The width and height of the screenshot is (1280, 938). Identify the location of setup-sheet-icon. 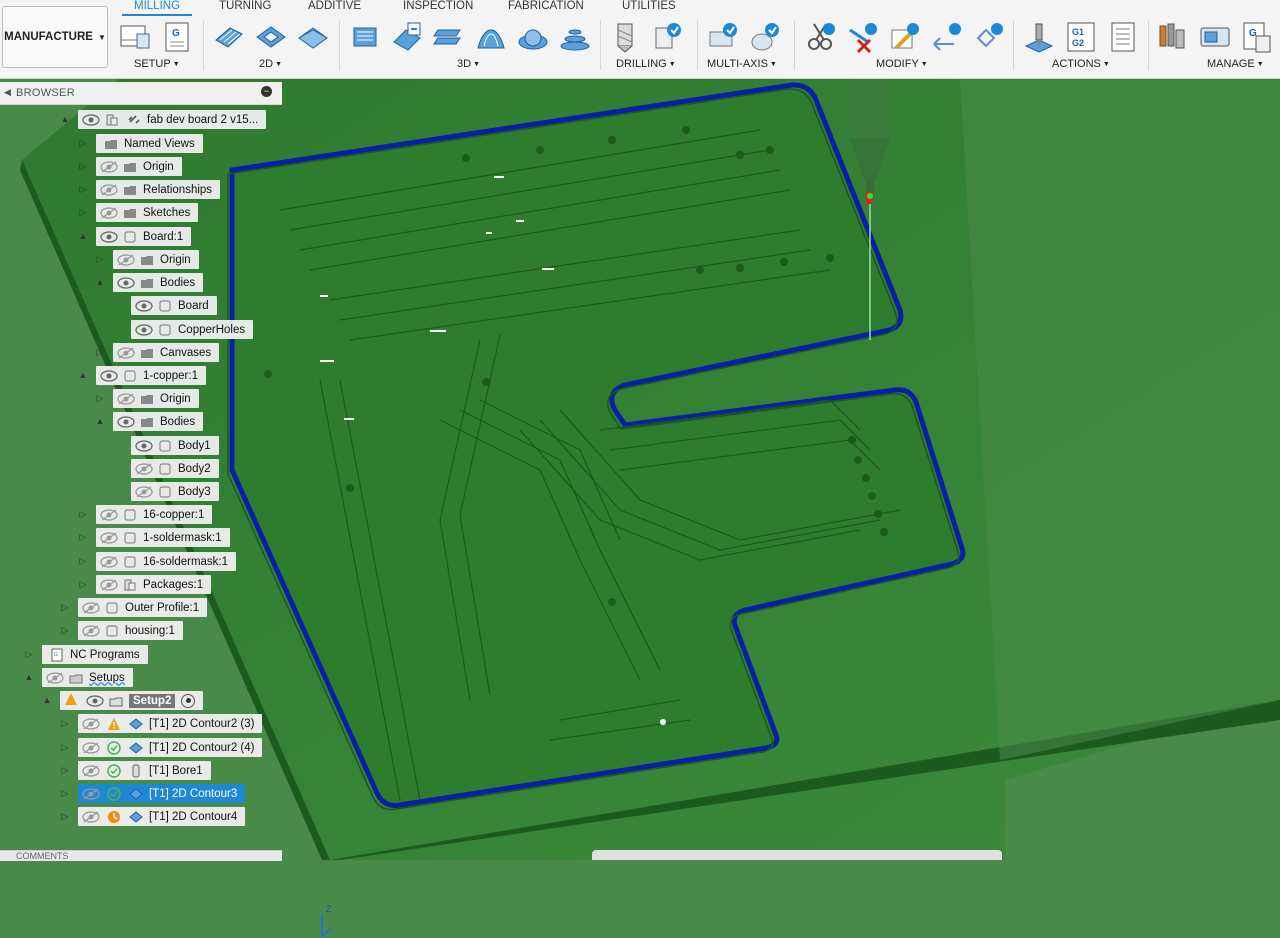
(1123, 37).